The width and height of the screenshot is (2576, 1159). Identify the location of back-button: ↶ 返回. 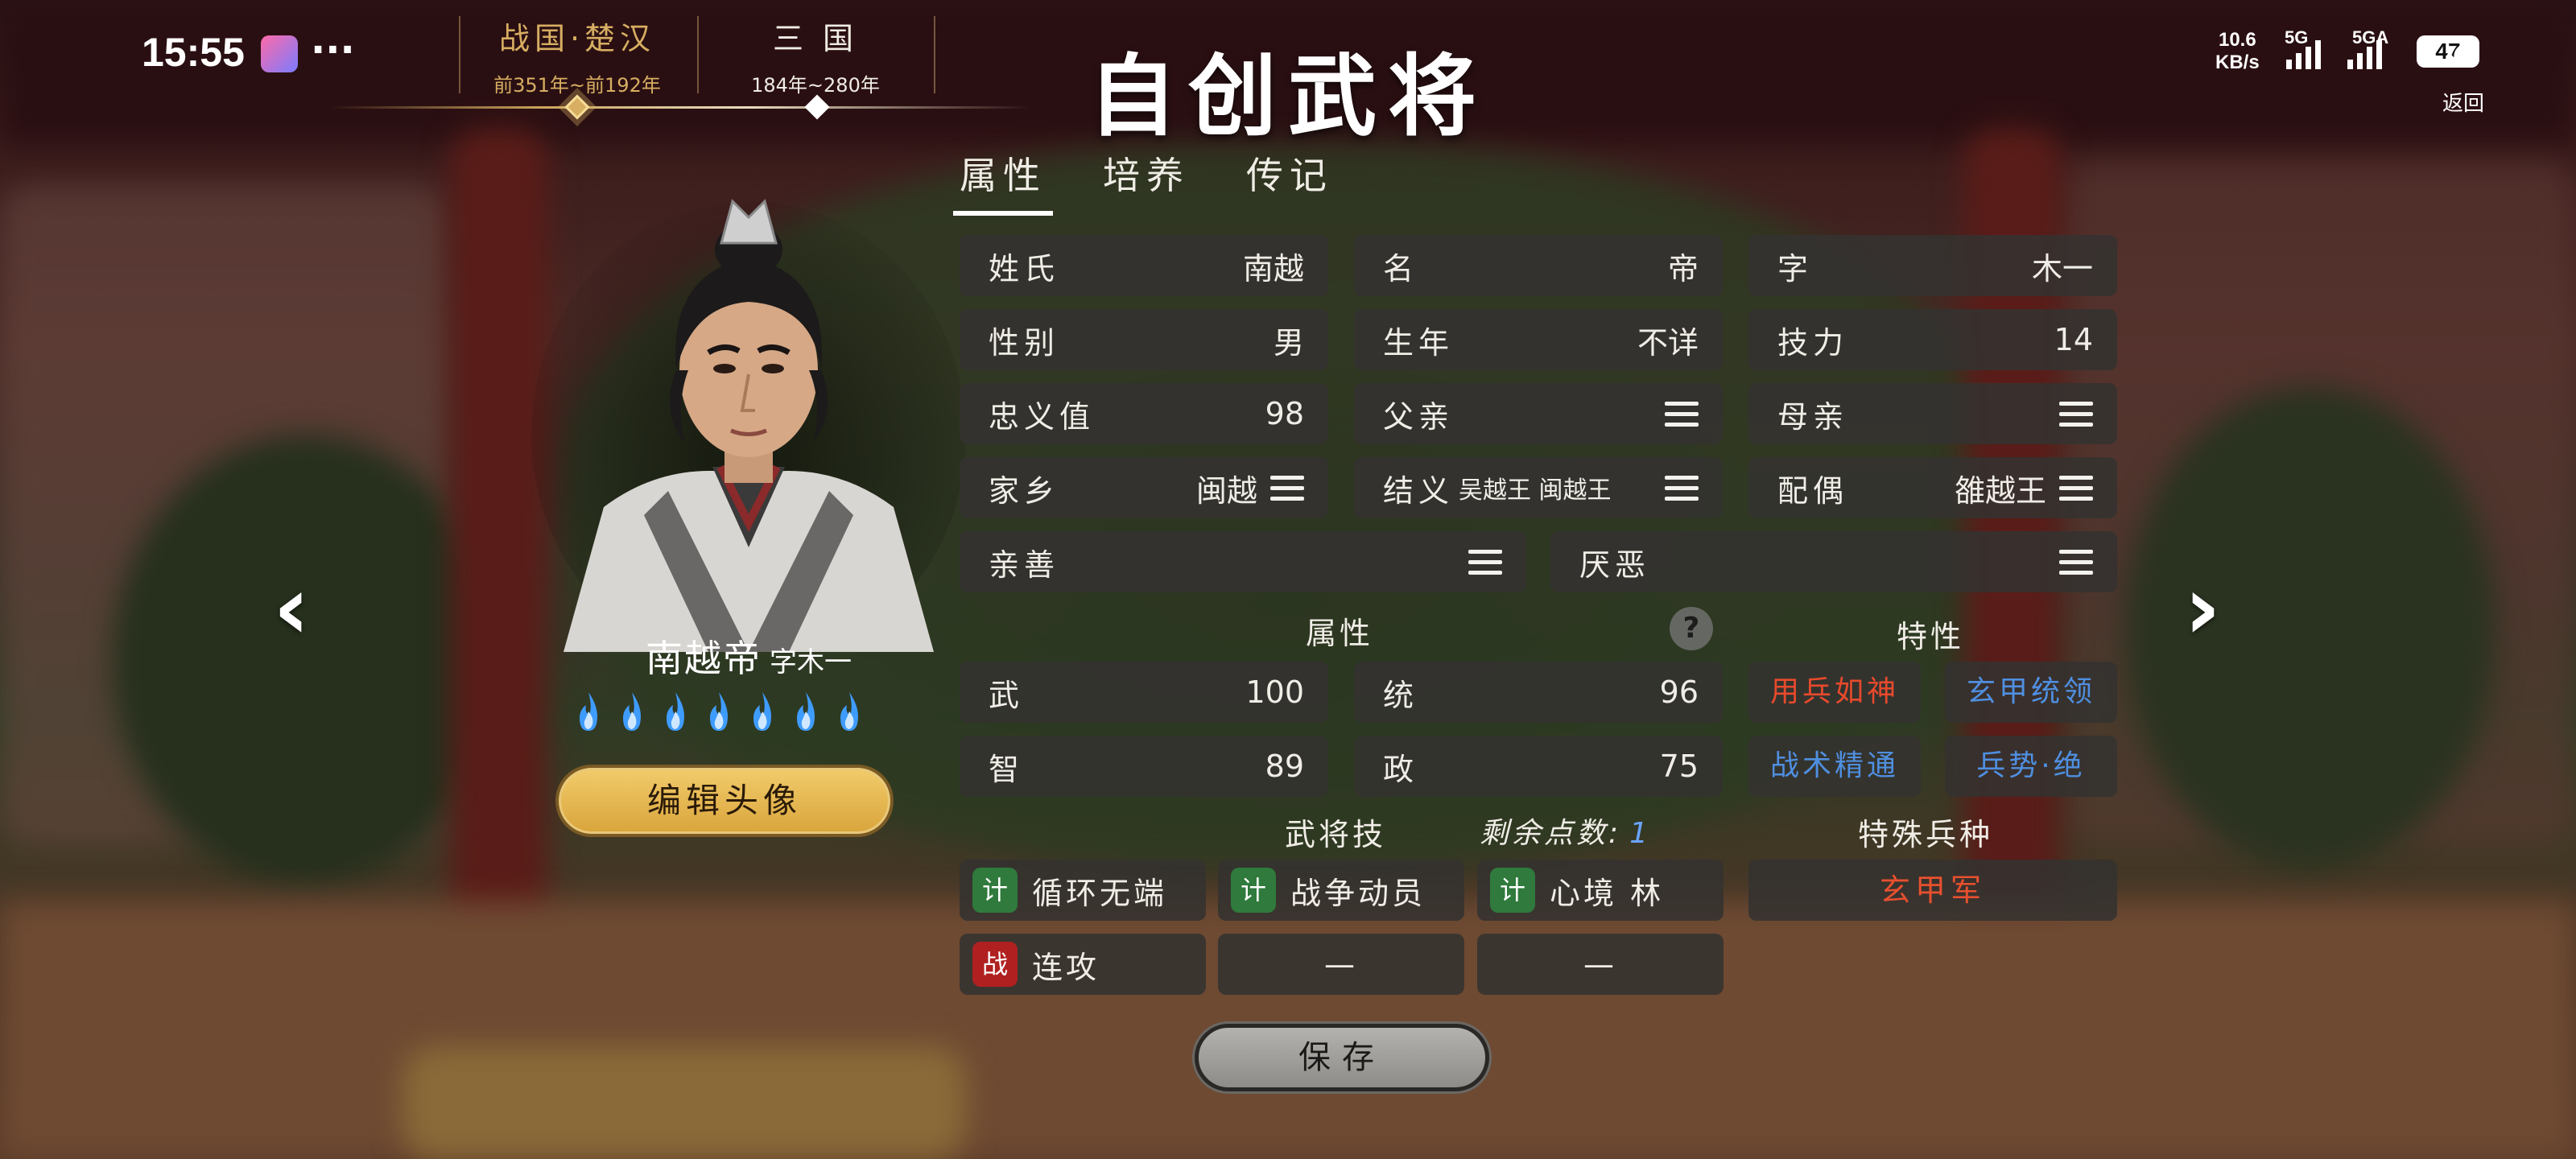
(2463, 74).